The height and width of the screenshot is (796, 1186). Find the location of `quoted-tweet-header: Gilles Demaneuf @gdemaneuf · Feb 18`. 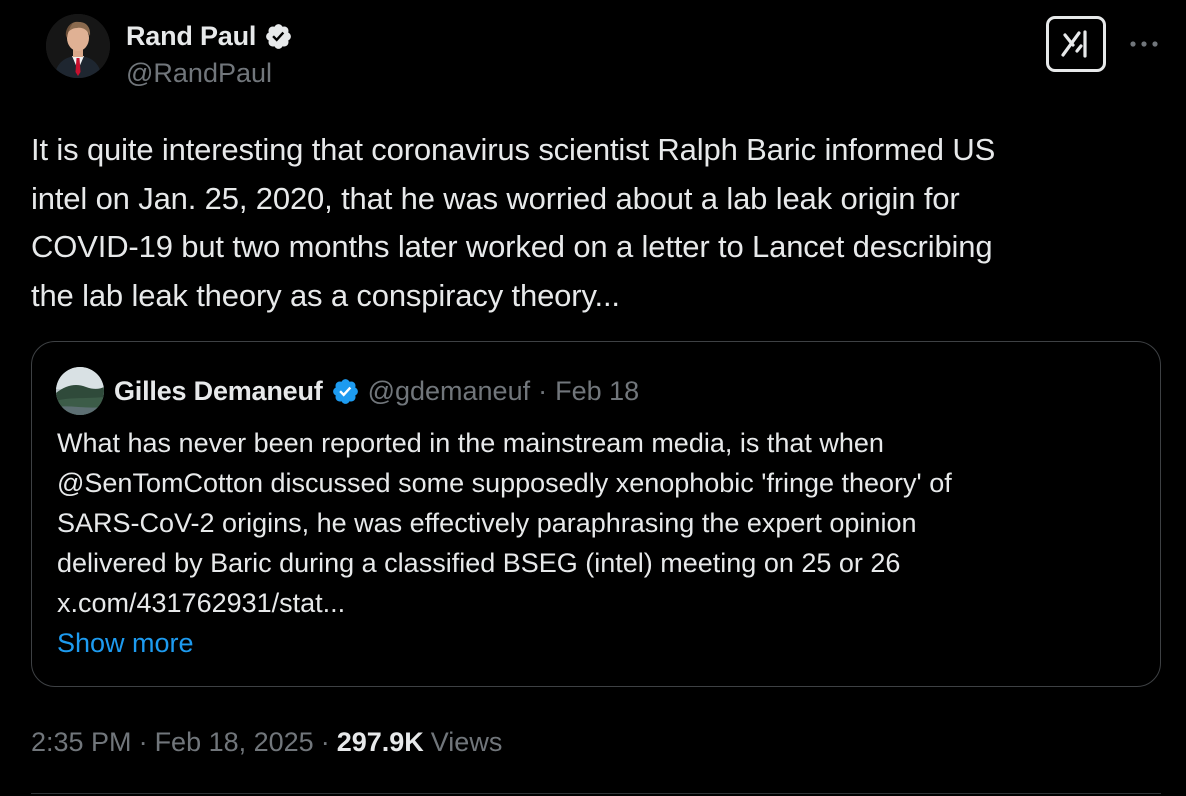

quoted-tweet-header: Gilles Demaneuf @gdemaneuf · Feb 18 is located at coordinates (376, 391).